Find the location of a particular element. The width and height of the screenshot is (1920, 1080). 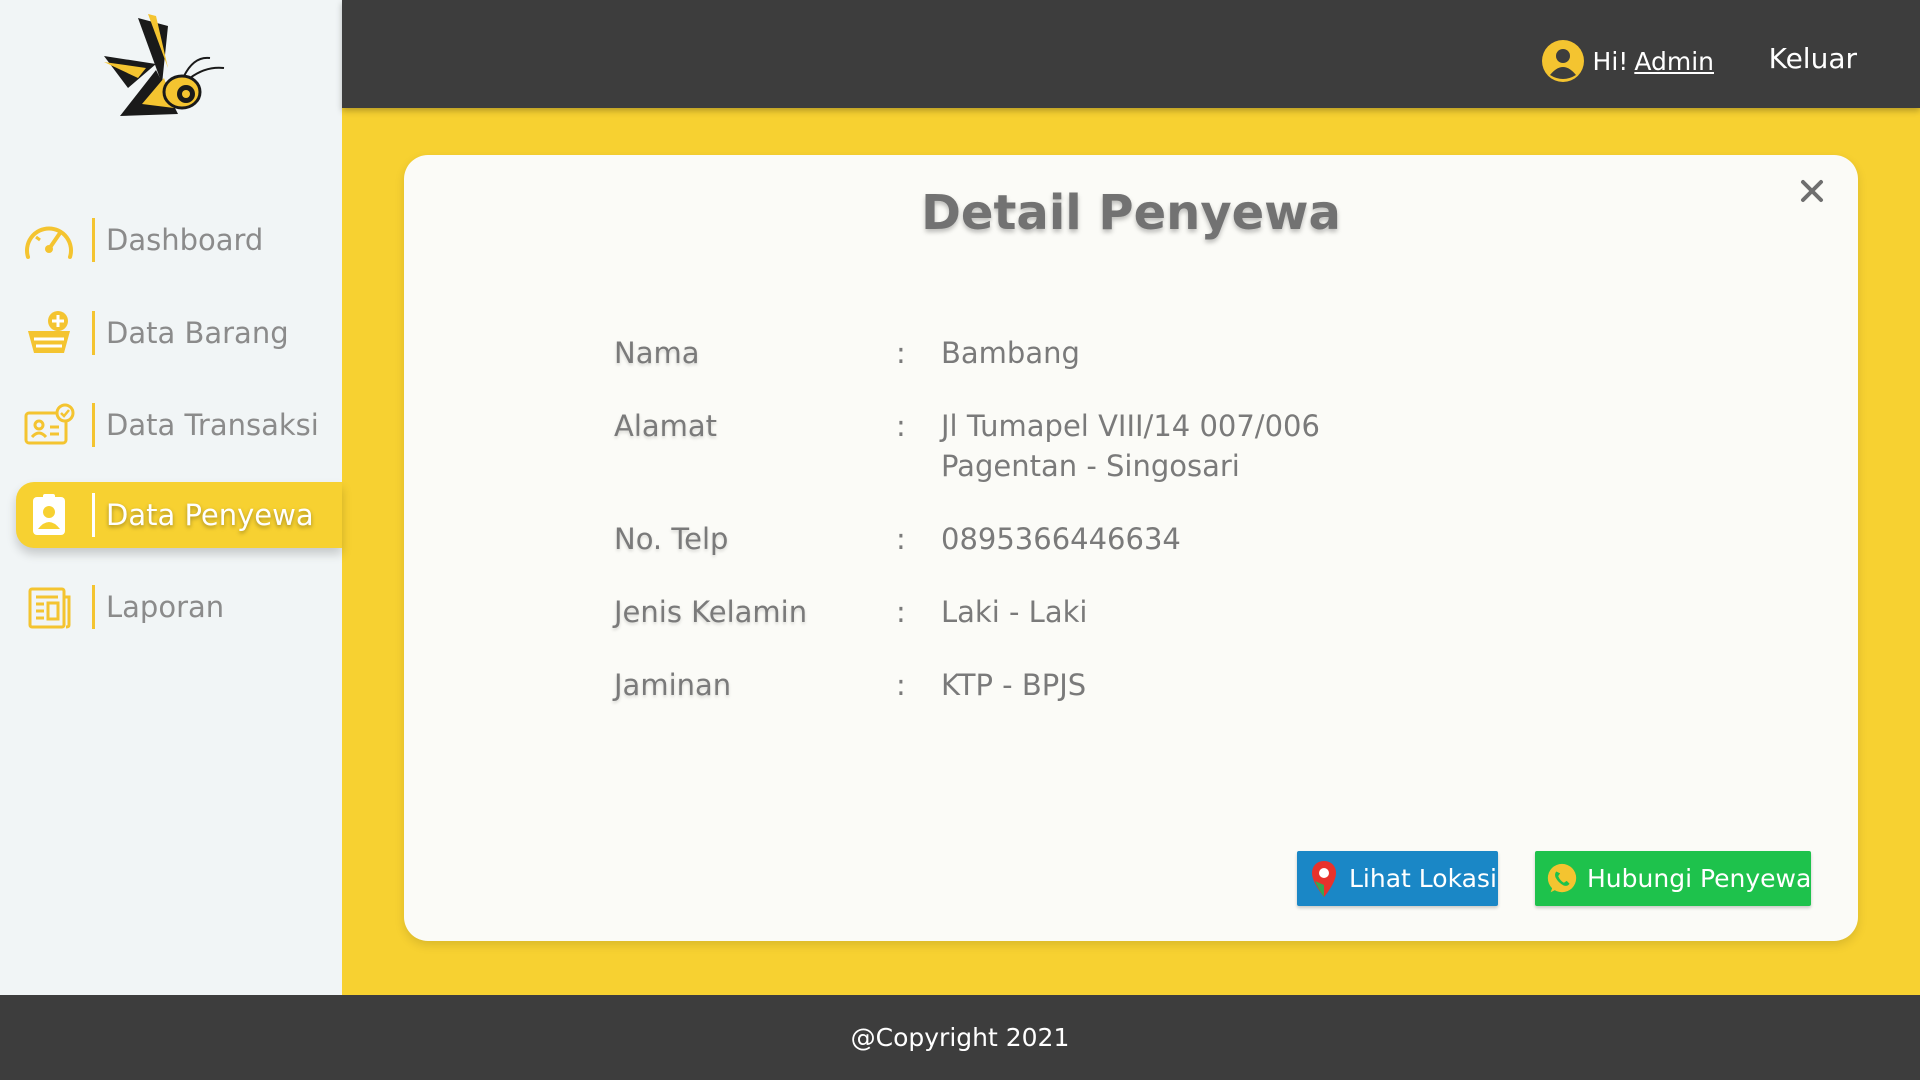

field-value: Laki - Laki is located at coordinates (1014, 612).